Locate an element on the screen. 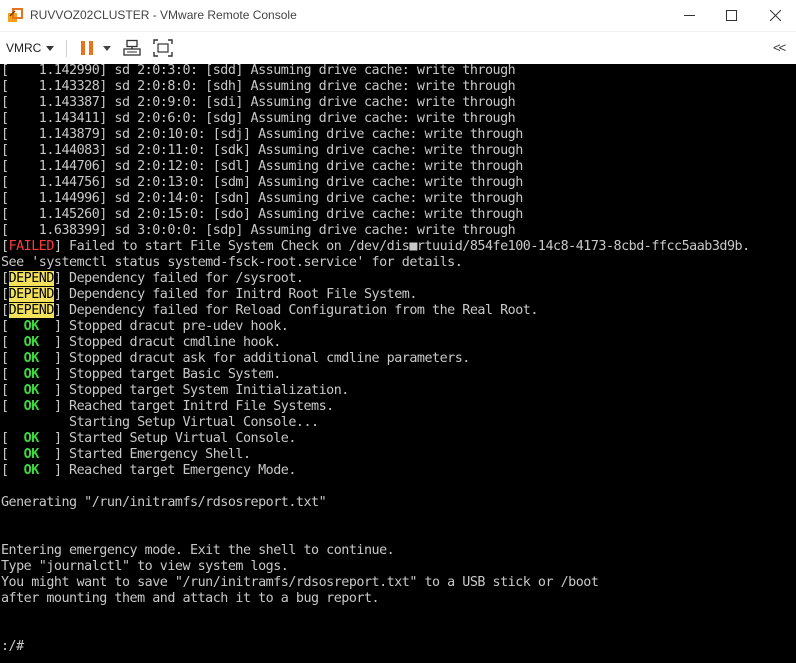  console-line-text: Started Emergency Shell. is located at coordinates (156, 454).